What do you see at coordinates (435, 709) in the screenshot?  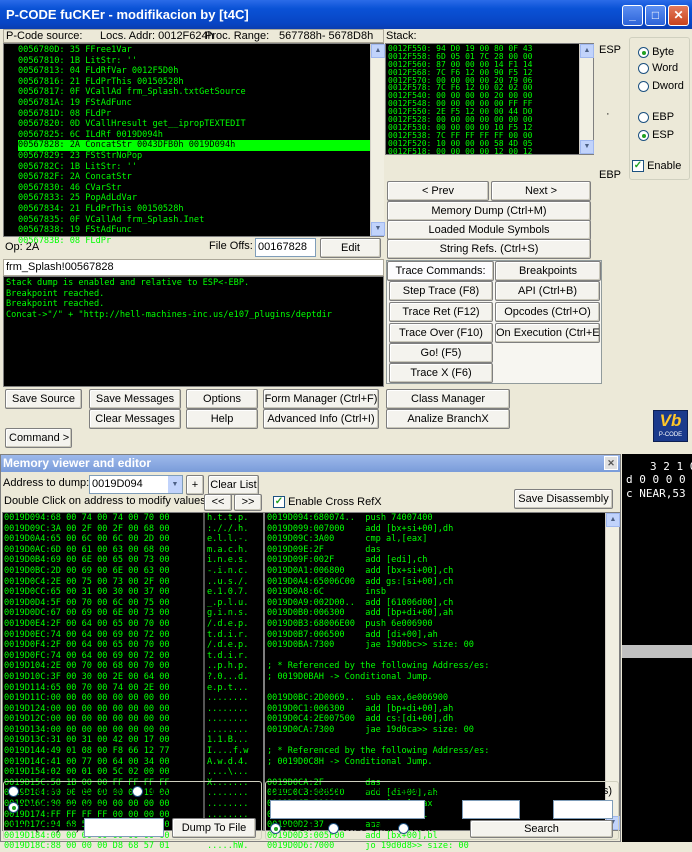 I see `disasm-line: 0019D0C1:006300 add [bp+di+00],ah` at bounding box center [435, 709].